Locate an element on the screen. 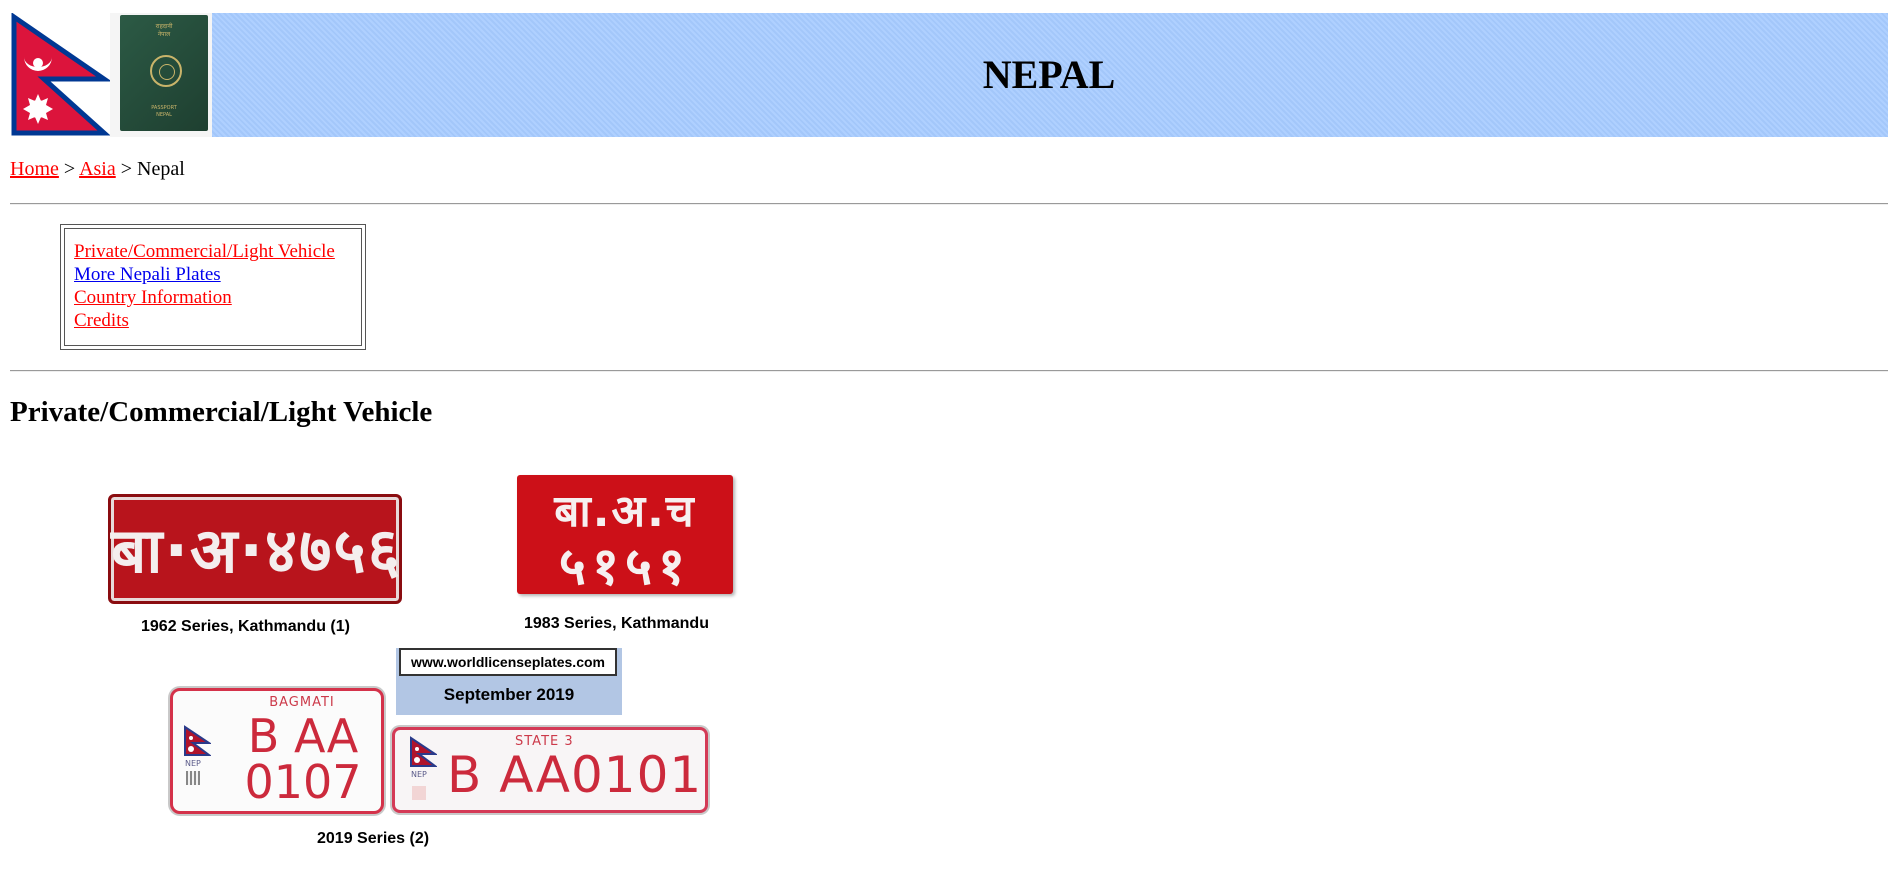 The image size is (1900, 886). plate-caption-1983: 1983 Series, Kathmandu is located at coordinates (616, 623).